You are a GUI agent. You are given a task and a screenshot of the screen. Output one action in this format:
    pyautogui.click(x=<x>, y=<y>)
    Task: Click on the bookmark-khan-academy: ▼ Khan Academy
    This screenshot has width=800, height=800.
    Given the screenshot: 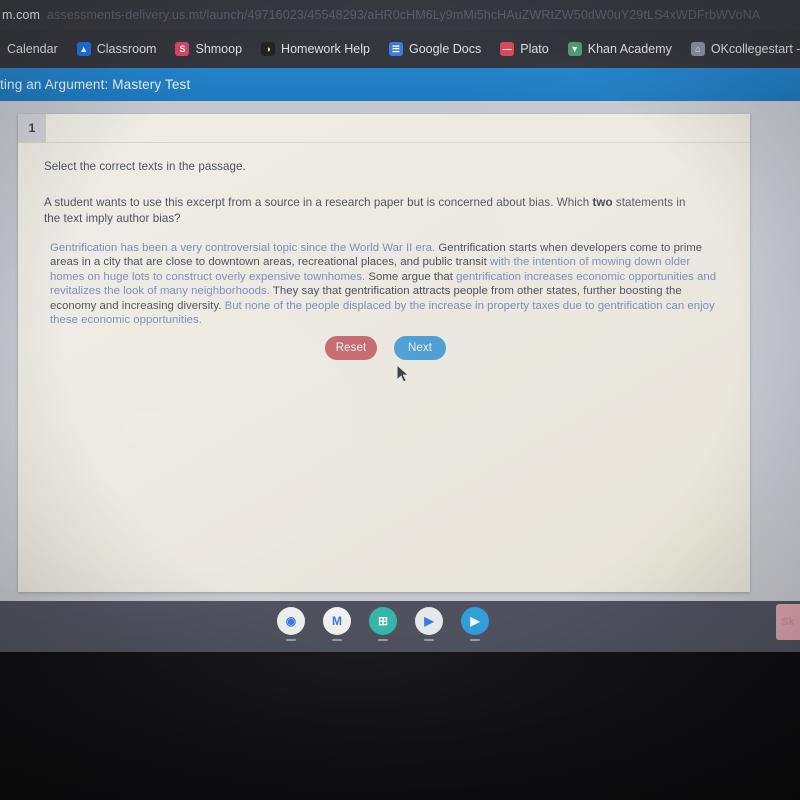 What is the action you would take?
    pyautogui.click(x=620, y=49)
    